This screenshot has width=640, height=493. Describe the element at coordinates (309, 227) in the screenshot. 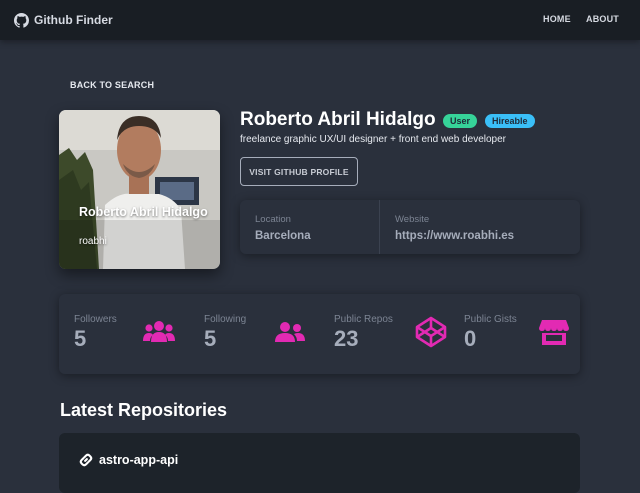

I see `location-info: Location Barcelona` at that location.